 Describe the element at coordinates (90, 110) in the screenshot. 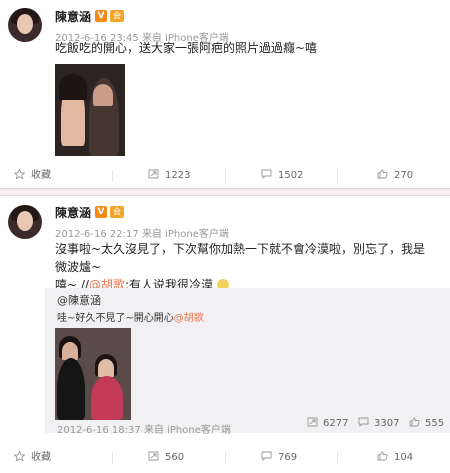

I see `post-photo` at that location.